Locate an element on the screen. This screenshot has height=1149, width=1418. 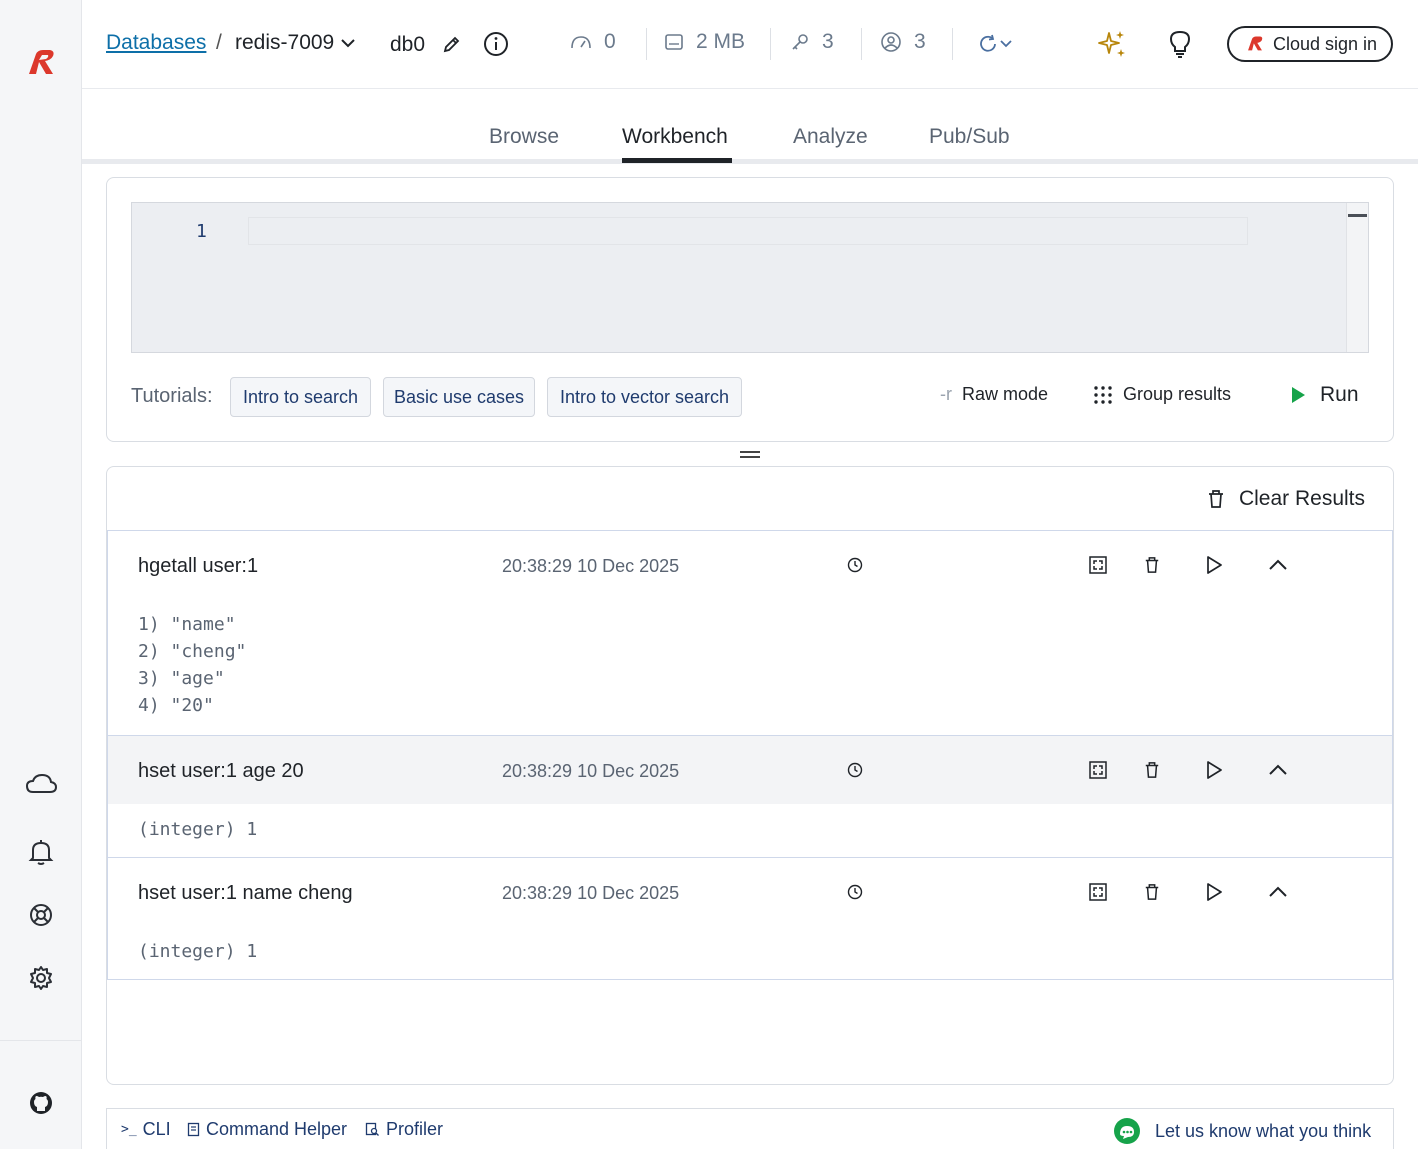
grid-dots-icon is located at coordinates (1103, 394).